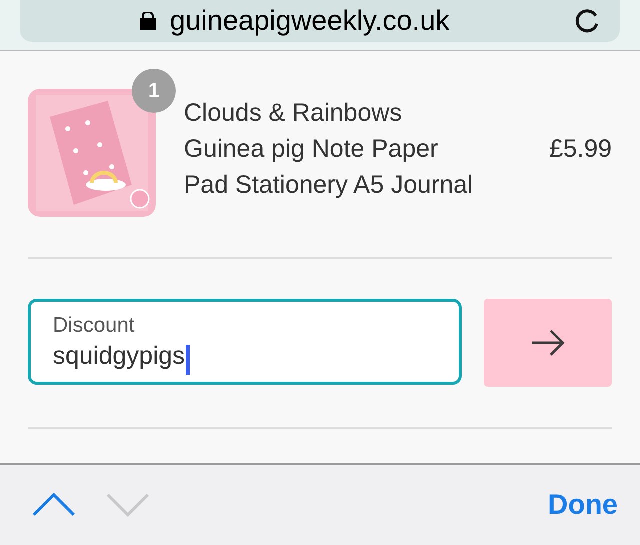 The height and width of the screenshot is (545, 640). What do you see at coordinates (310, 21) in the screenshot?
I see `url-text: guineapigweekly.co.uk` at bounding box center [310, 21].